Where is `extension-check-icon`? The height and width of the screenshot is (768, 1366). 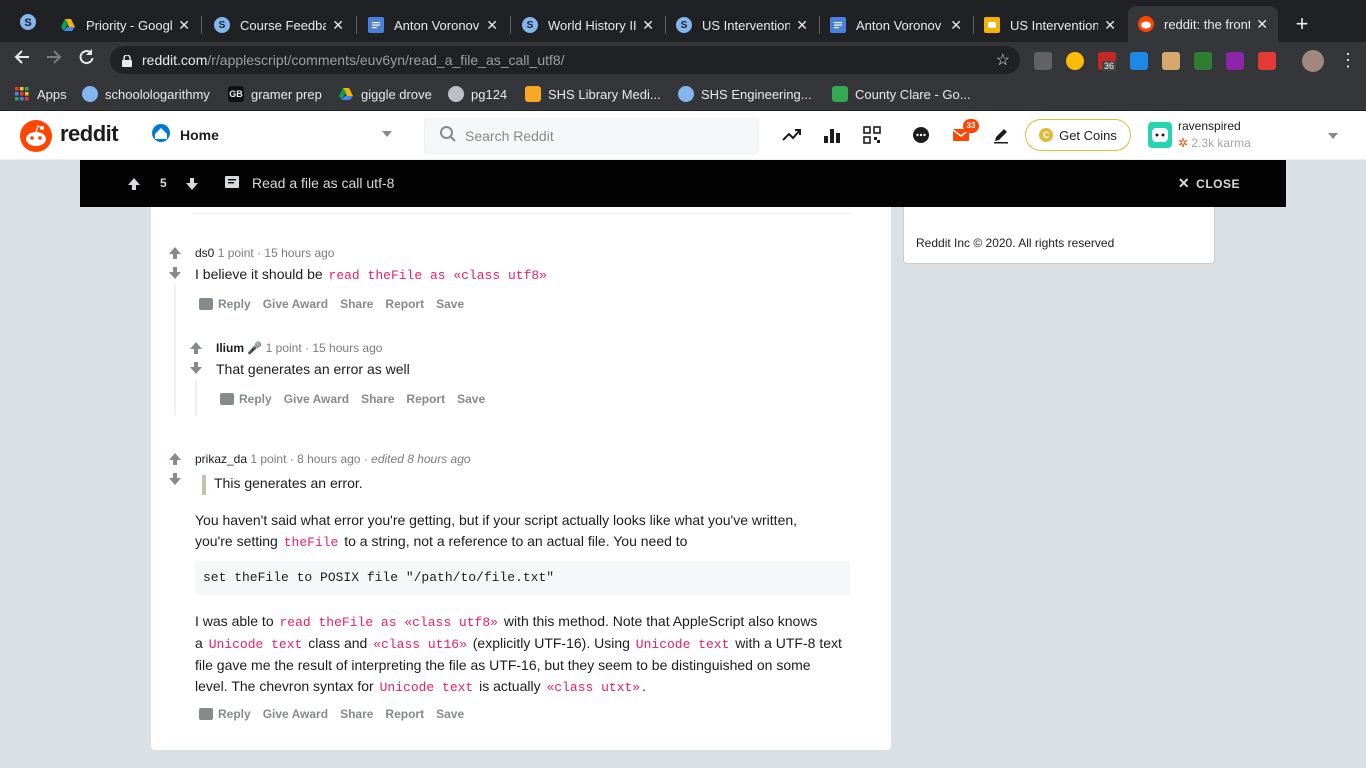 extension-check-icon is located at coordinates (1139, 61).